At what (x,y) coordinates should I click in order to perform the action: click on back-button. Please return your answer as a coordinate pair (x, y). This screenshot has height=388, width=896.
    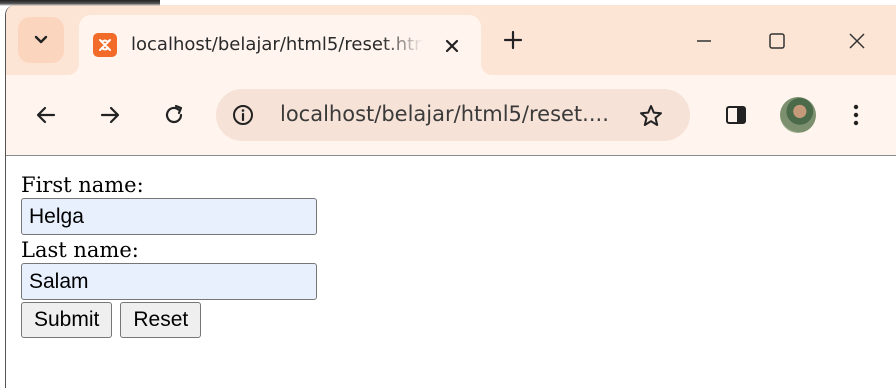
    Looking at the image, I should click on (46, 115).